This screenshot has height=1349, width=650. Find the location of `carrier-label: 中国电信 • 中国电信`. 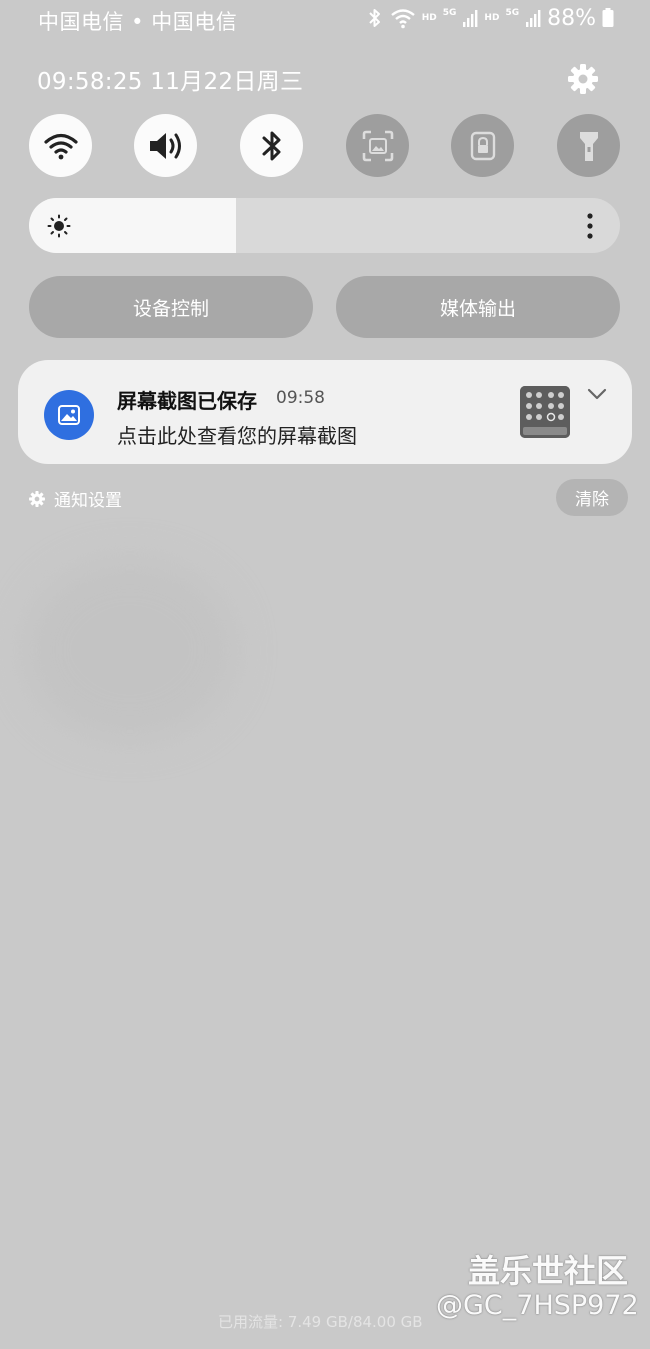

carrier-label: 中国电信 • 中国电信 is located at coordinates (138, 22).